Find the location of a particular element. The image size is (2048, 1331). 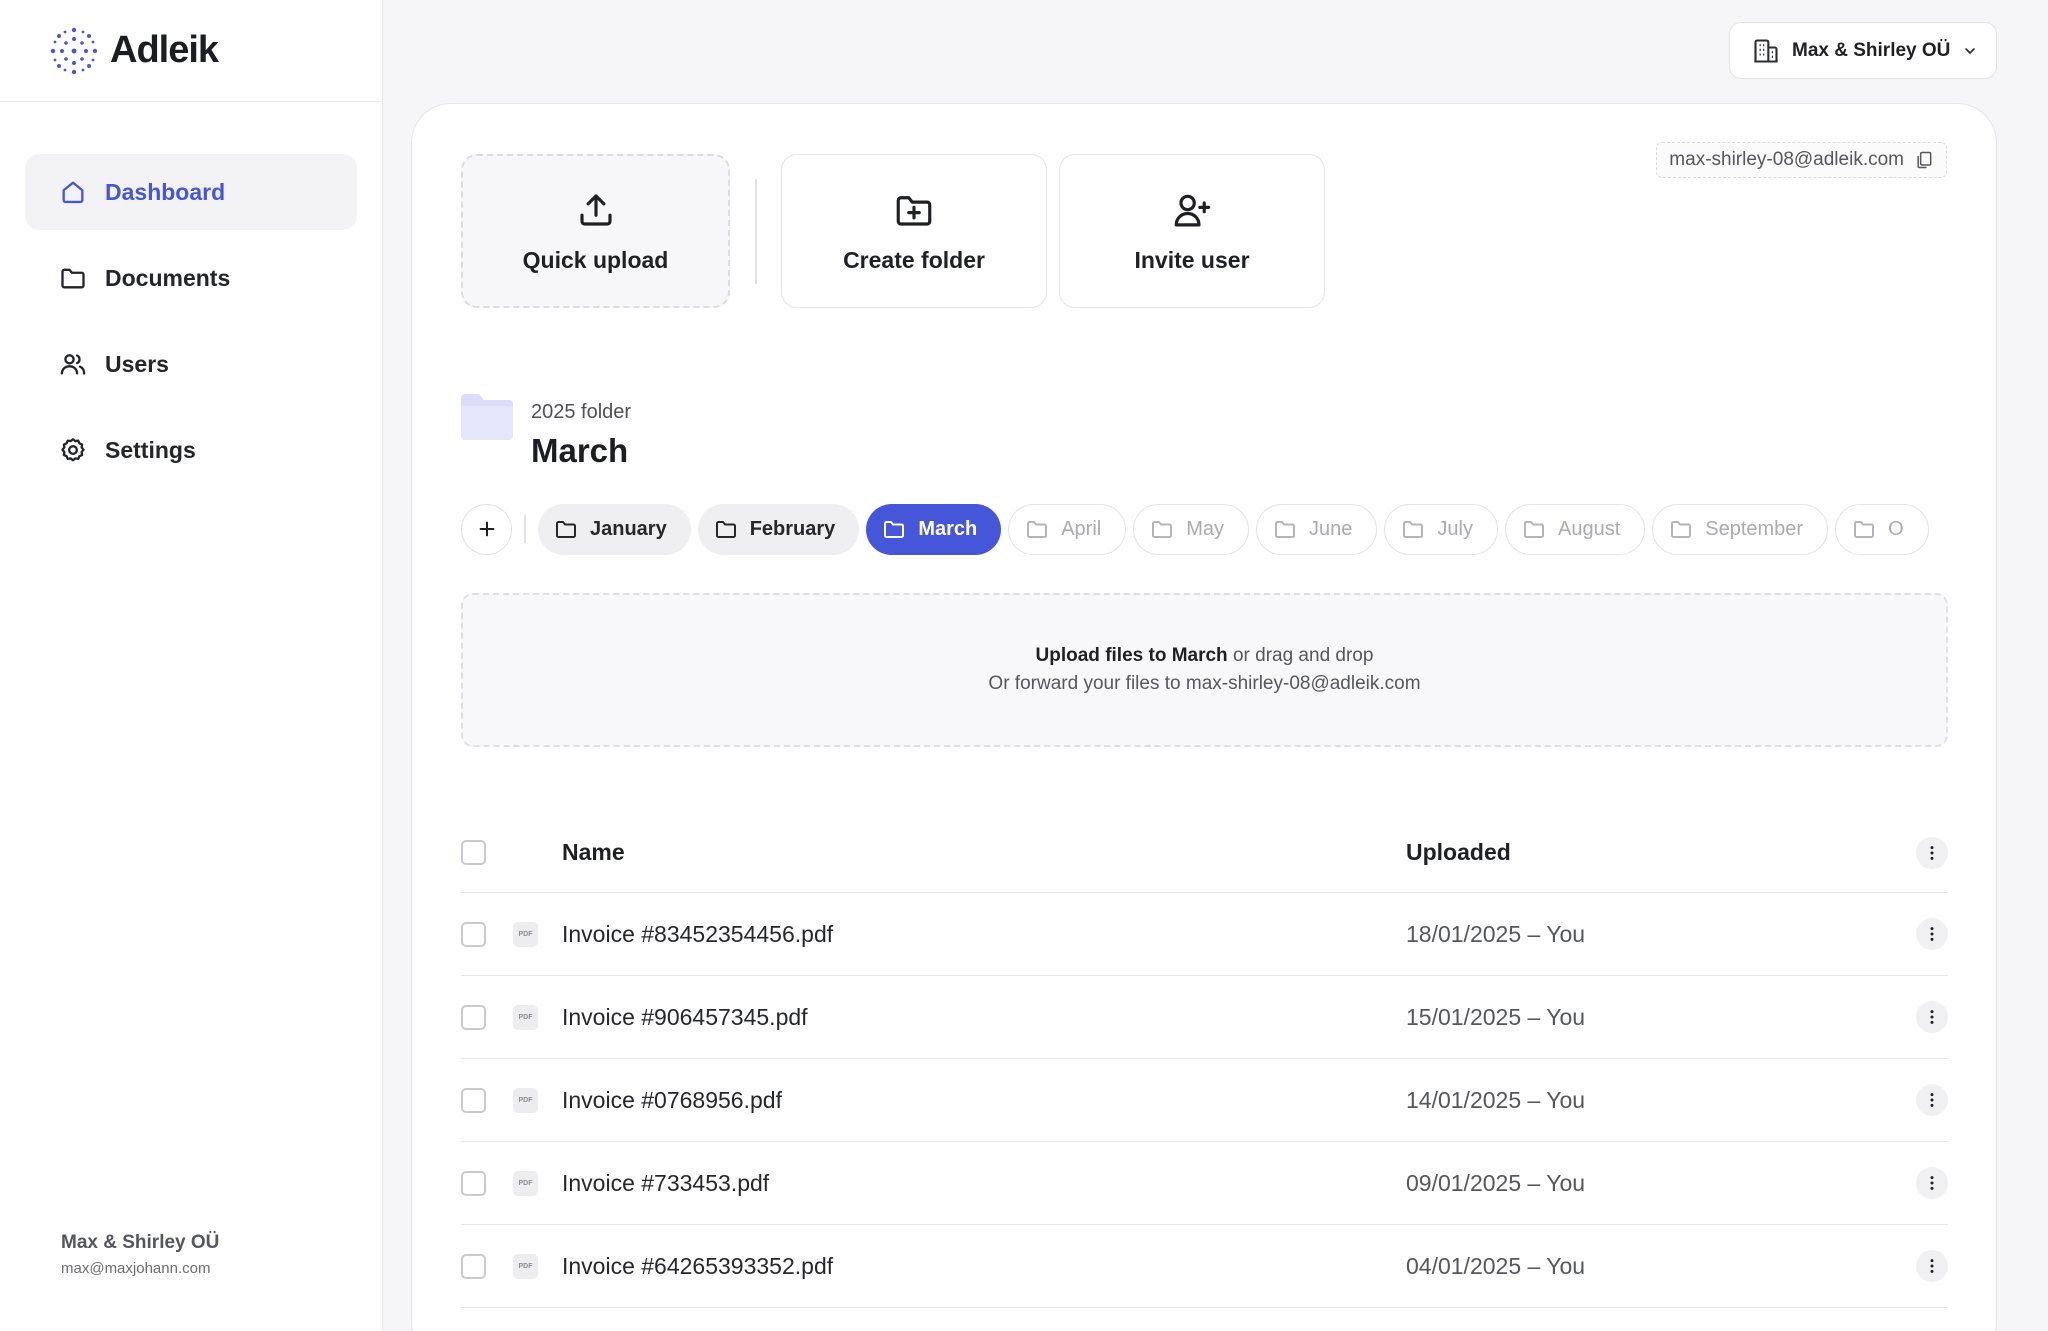

tab-august: August is located at coordinates (1575, 529).